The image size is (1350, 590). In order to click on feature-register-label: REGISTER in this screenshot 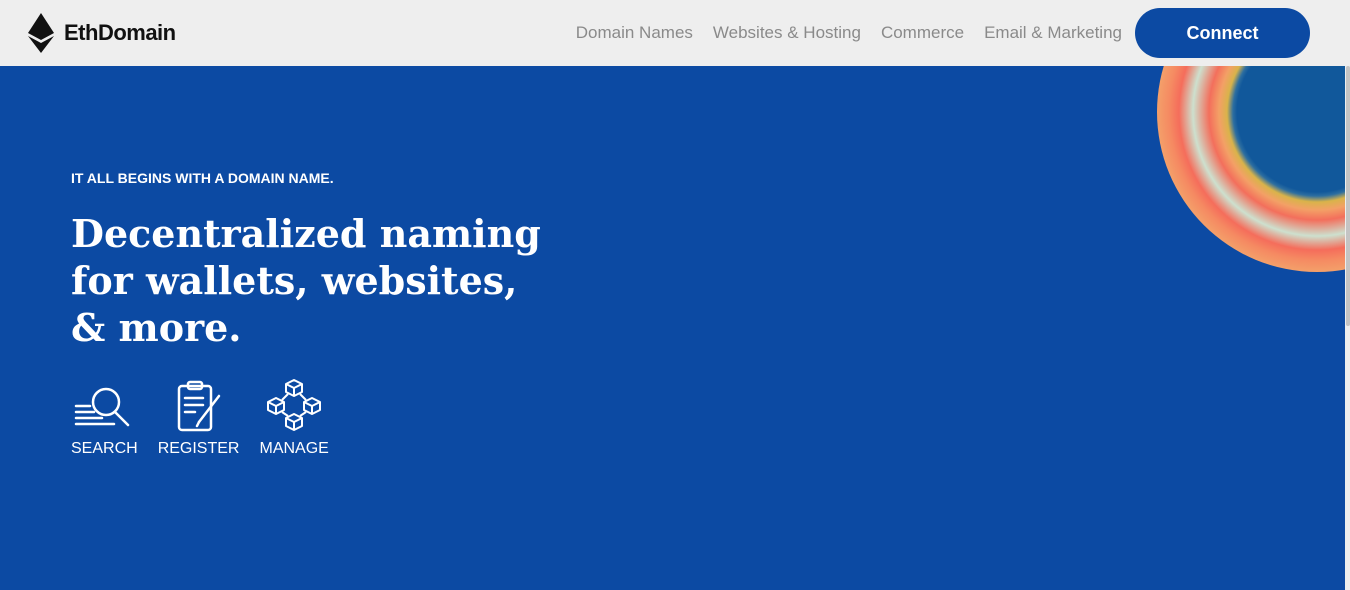, I will do `click(198, 448)`.